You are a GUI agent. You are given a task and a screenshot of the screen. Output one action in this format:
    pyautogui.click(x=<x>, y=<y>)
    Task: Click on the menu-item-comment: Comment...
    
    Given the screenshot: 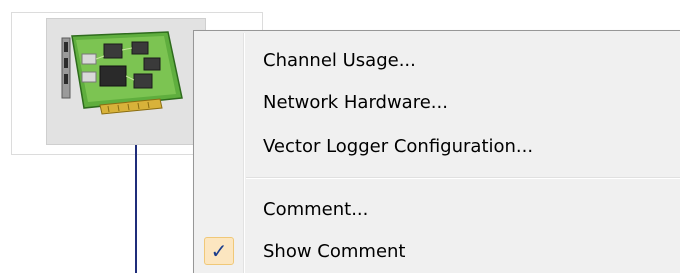 What is the action you would take?
    pyautogui.click(x=438, y=209)
    